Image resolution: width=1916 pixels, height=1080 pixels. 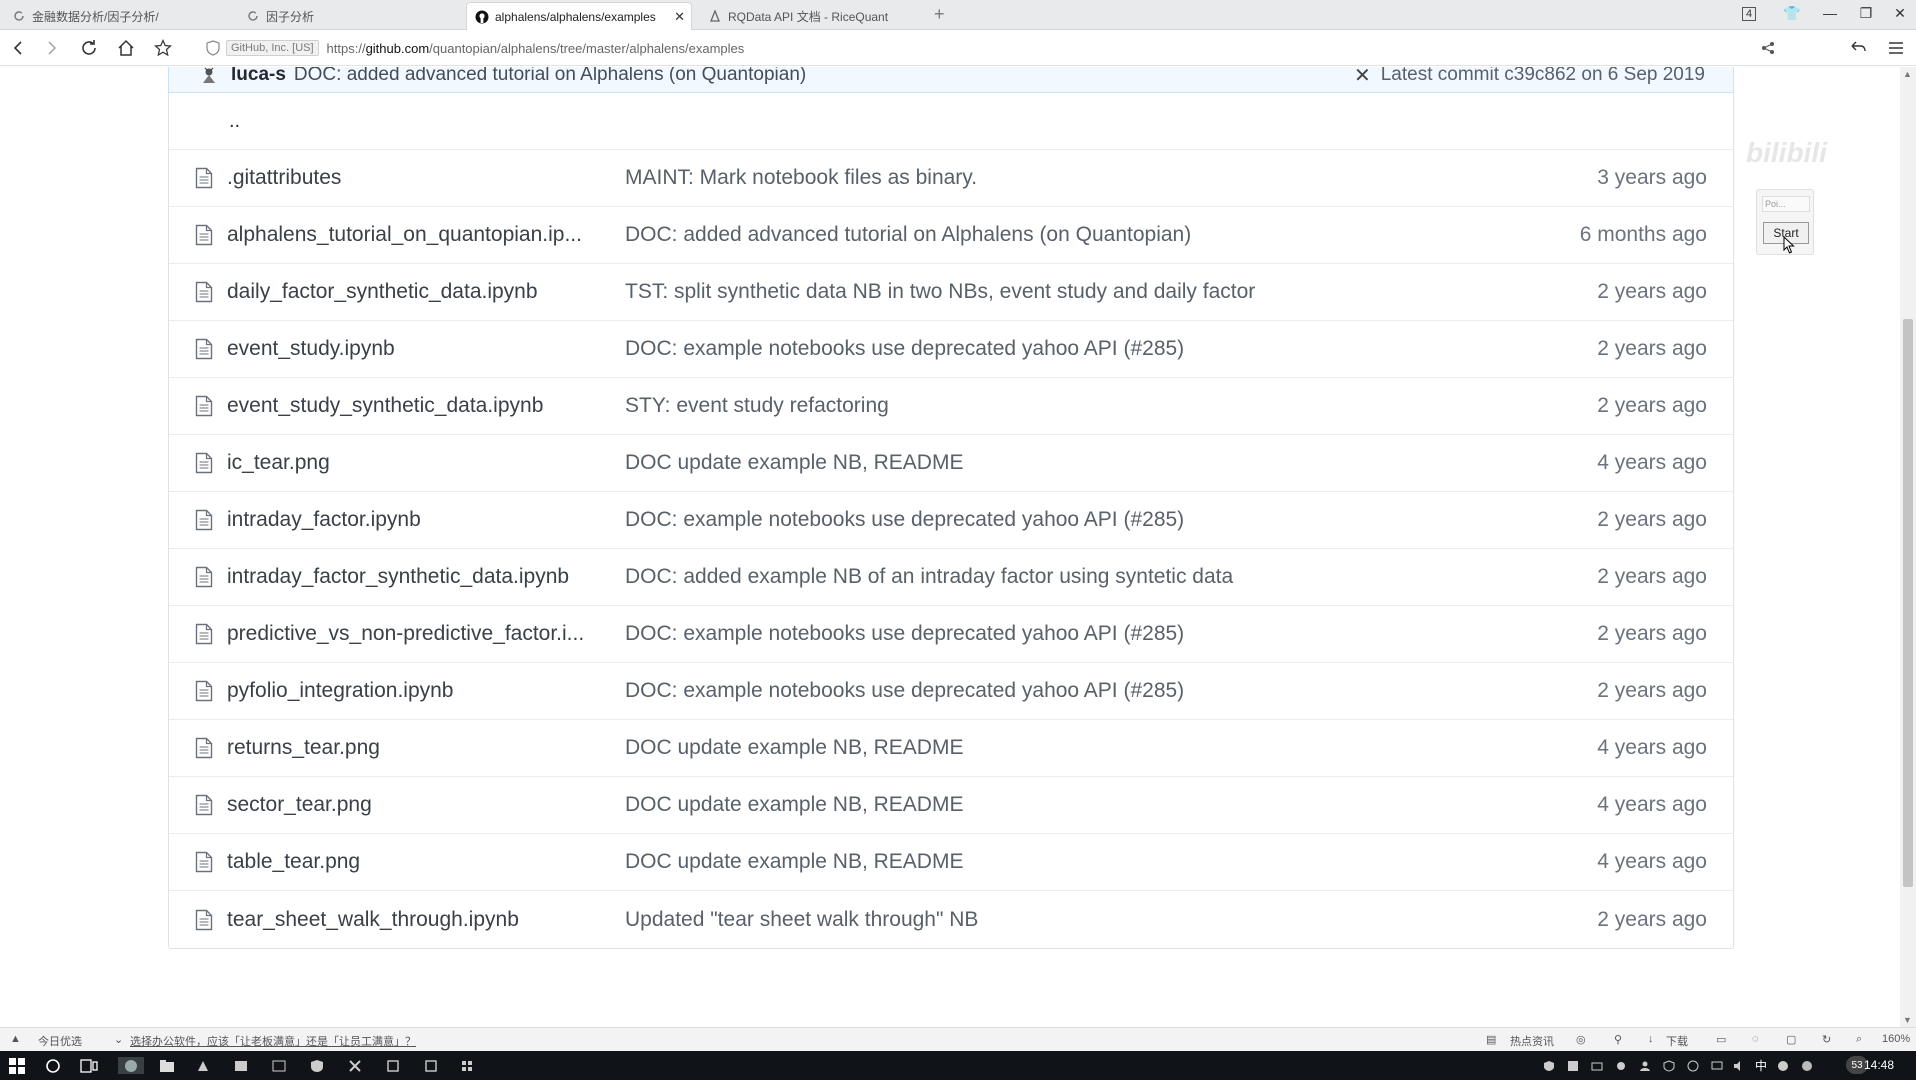 I want to click on tray-cloud-icon, so click(x=1621, y=1065).